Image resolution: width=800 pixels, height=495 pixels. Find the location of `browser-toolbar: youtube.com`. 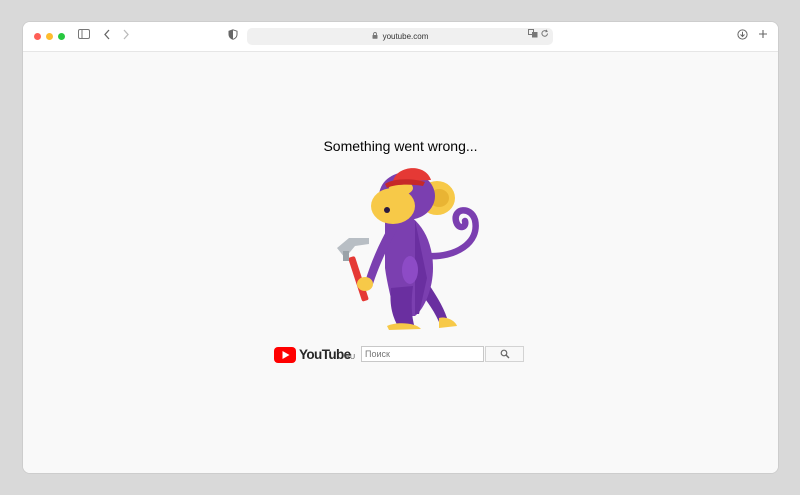

browser-toolbar: youtube.com is located at coordinates (400, 37).